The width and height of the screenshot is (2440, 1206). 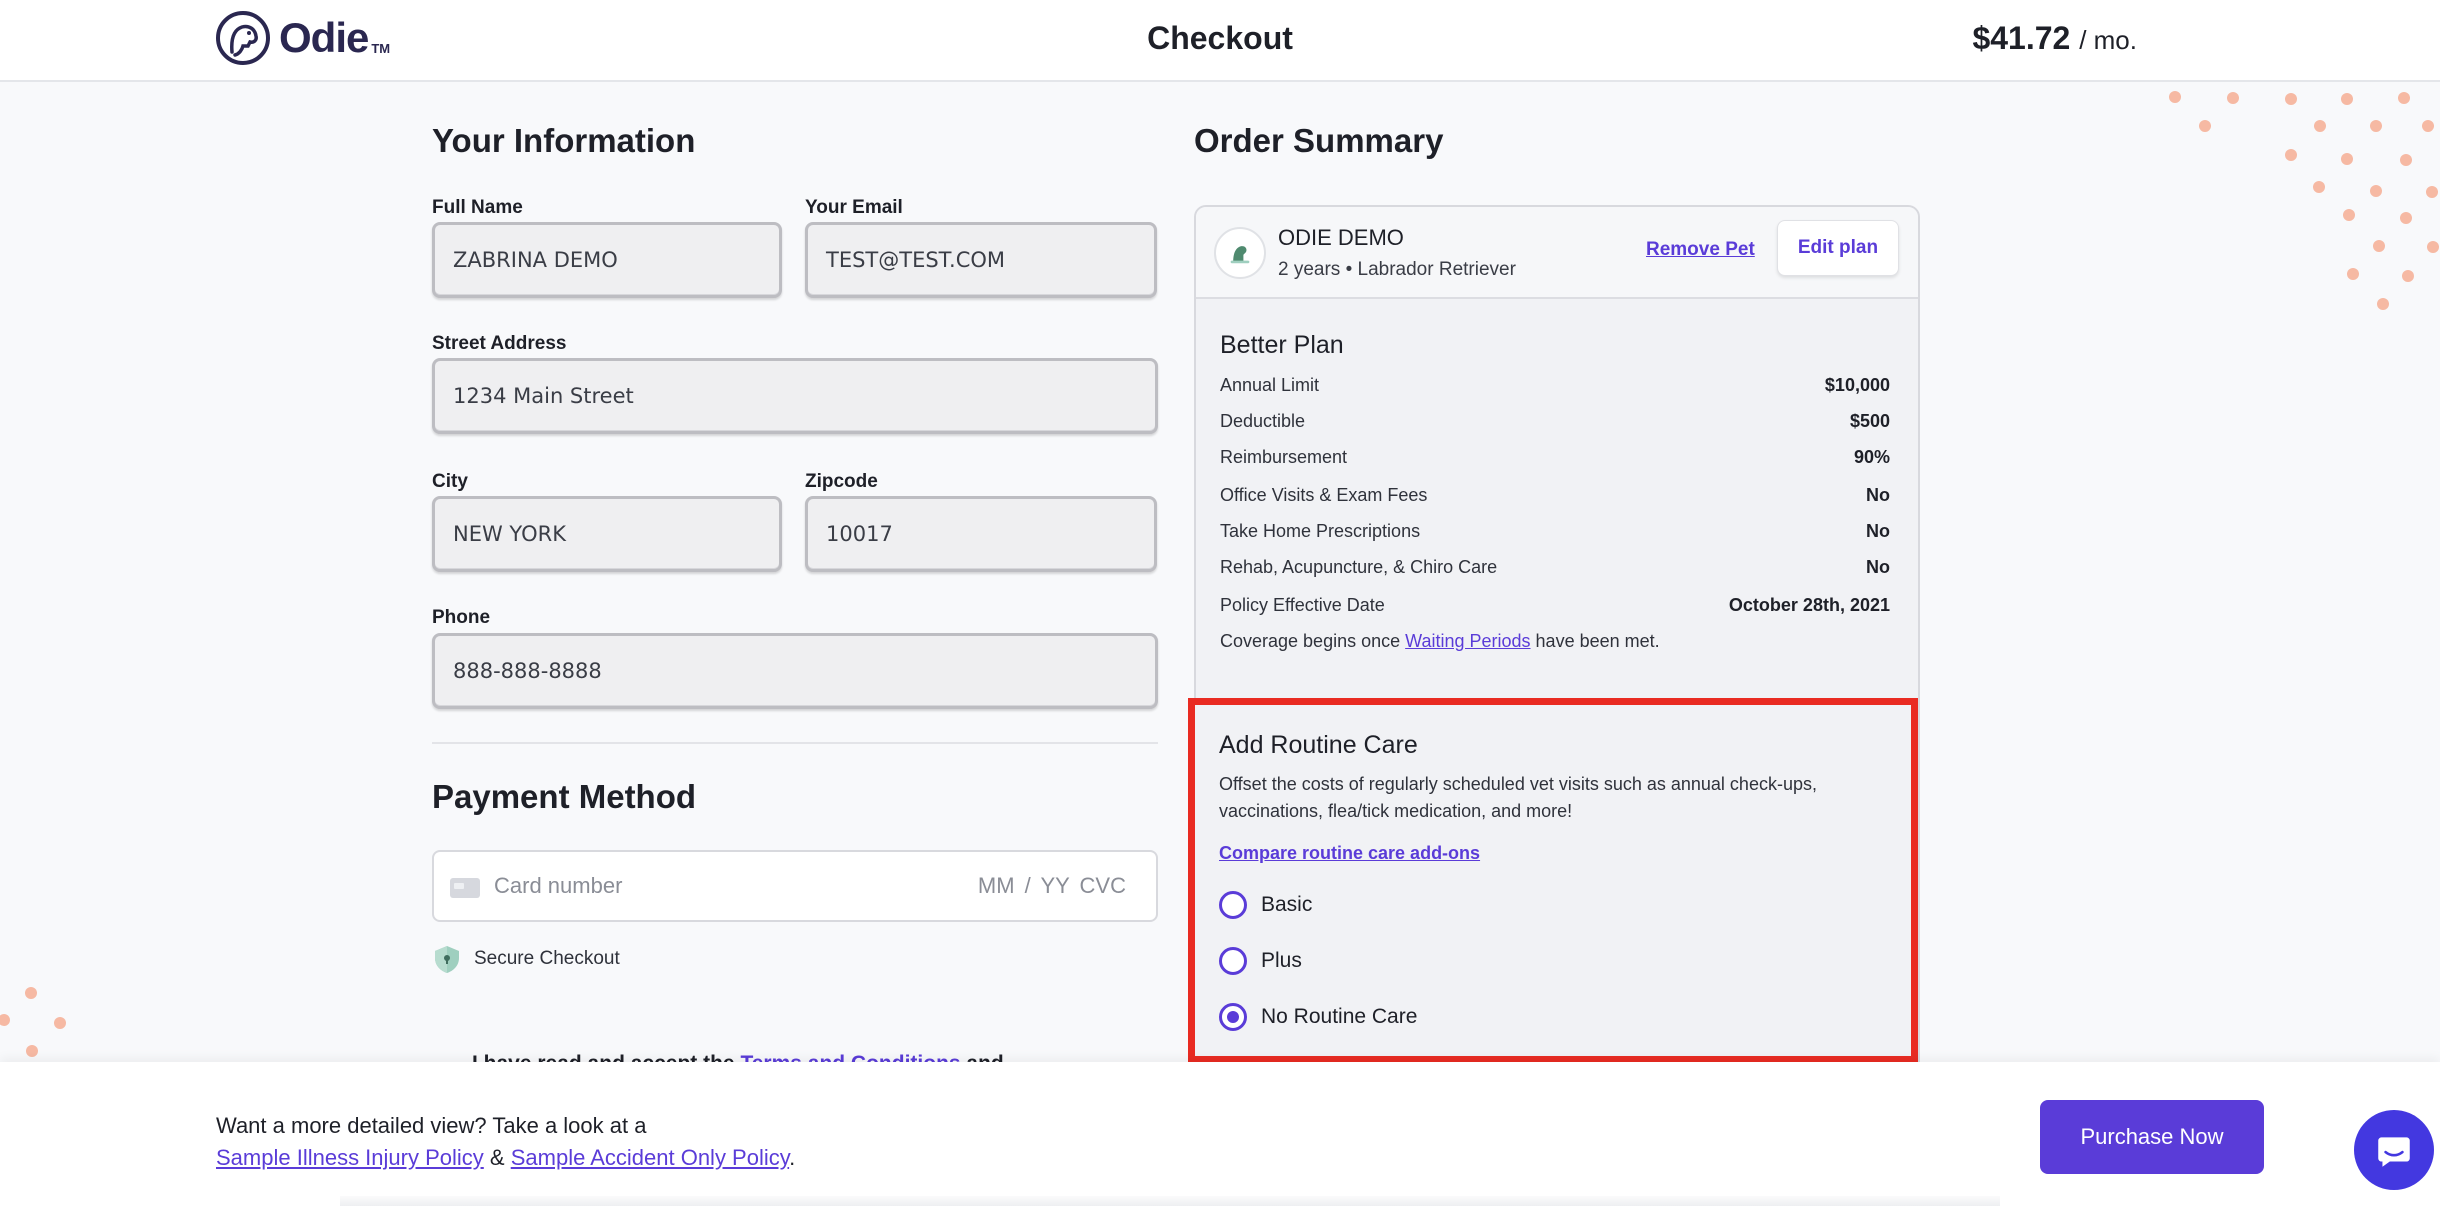 What do you see at coordinates (1220, 41) in the screenshot?
I see `header: Odie TM Checkout $41.72 / mo.` at bounding box center [1220, 41].